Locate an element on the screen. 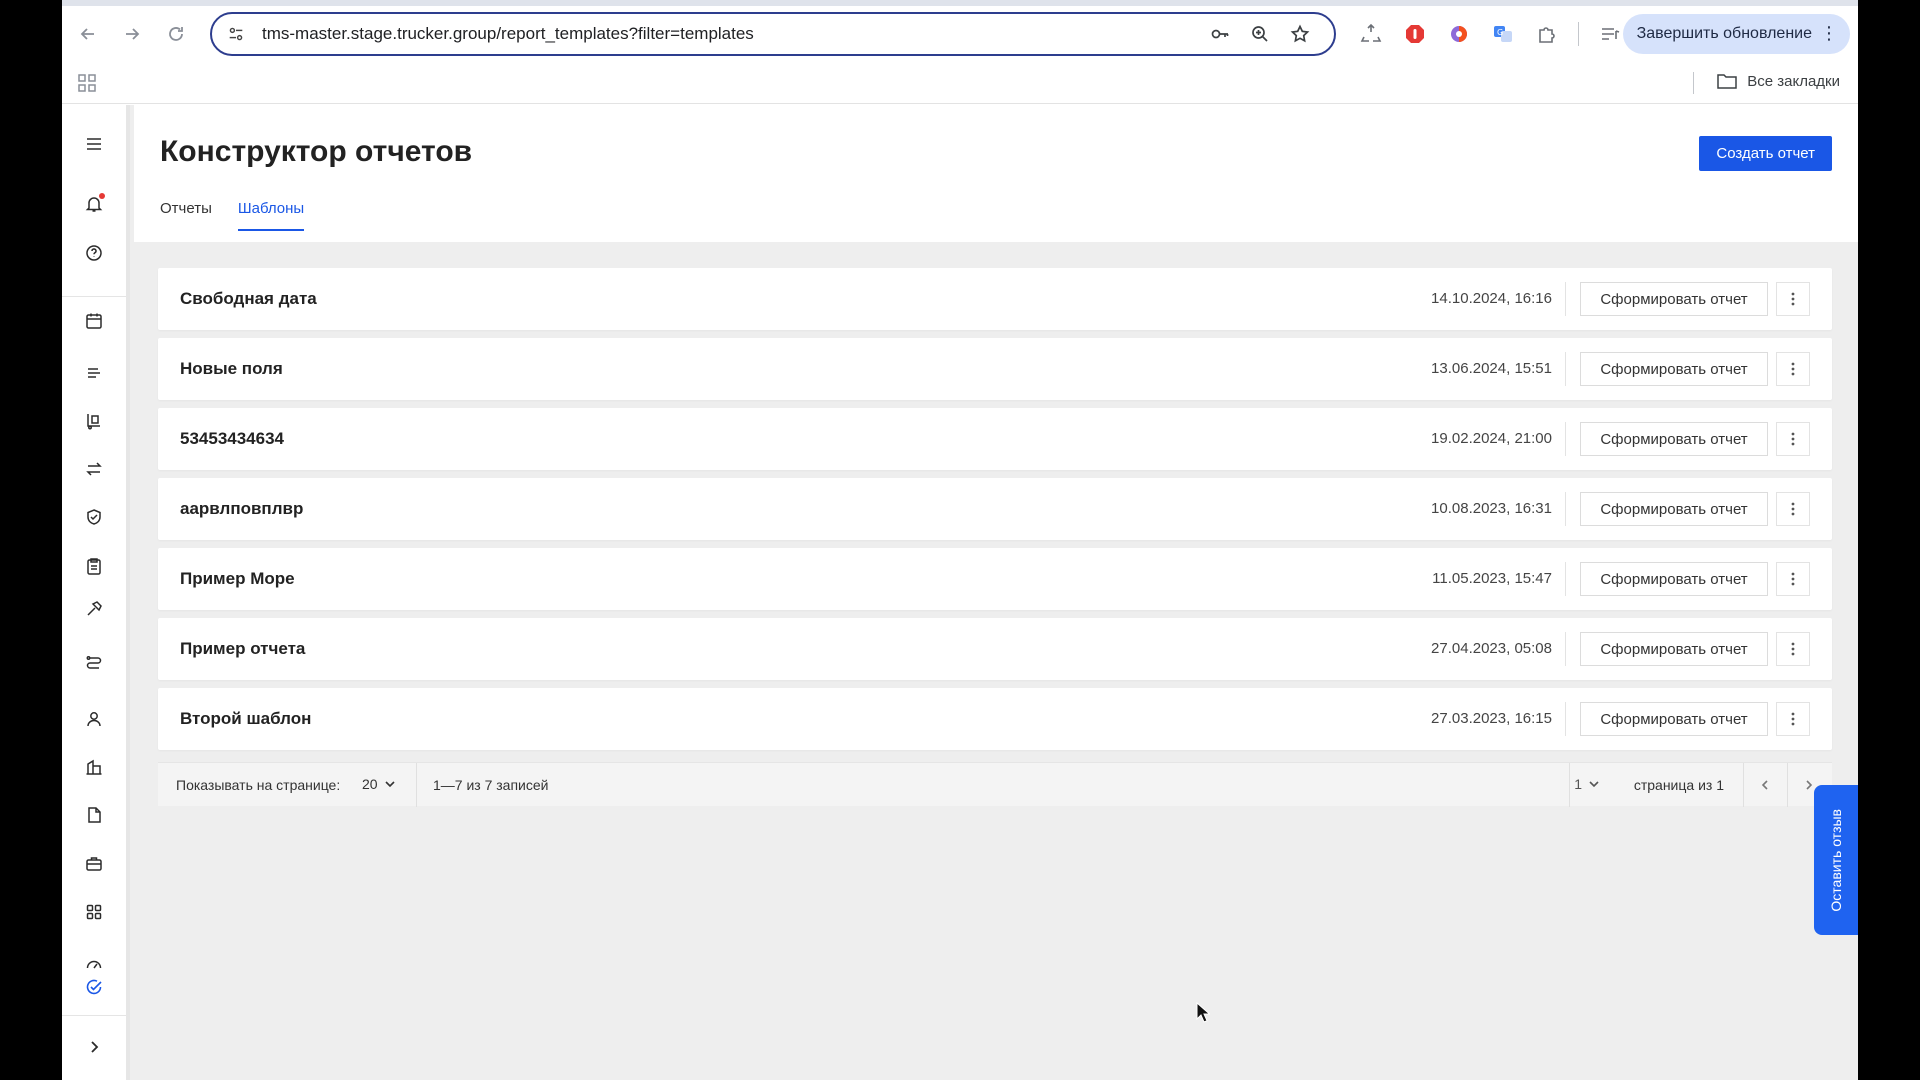  document-icon is located at coordinates (94, 815).